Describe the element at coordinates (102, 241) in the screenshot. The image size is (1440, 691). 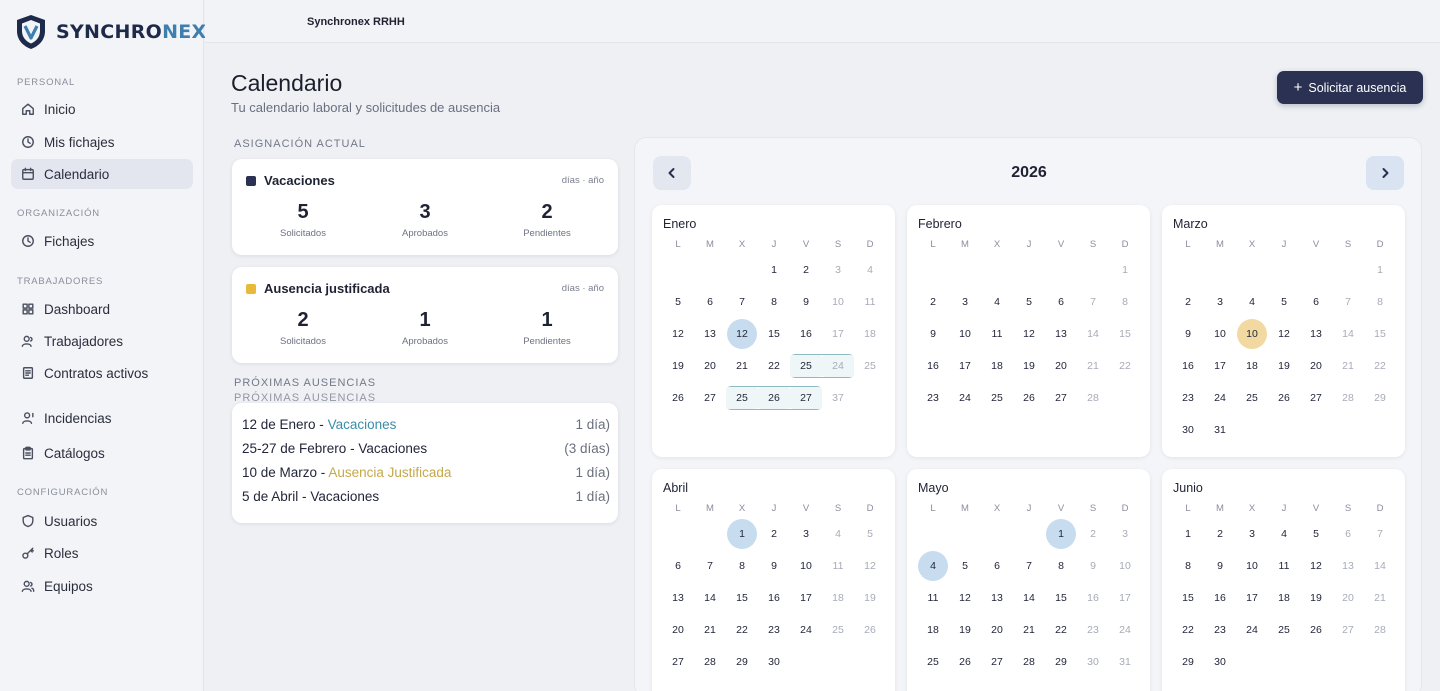
I see `sidebar-item-fichajes: Fichajes` at that location.